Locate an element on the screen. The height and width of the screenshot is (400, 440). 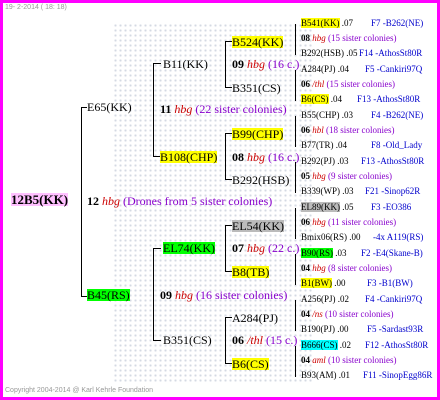
gp-b108-line: 08 hbg (16 c.) is located at coordinates (266, 157).